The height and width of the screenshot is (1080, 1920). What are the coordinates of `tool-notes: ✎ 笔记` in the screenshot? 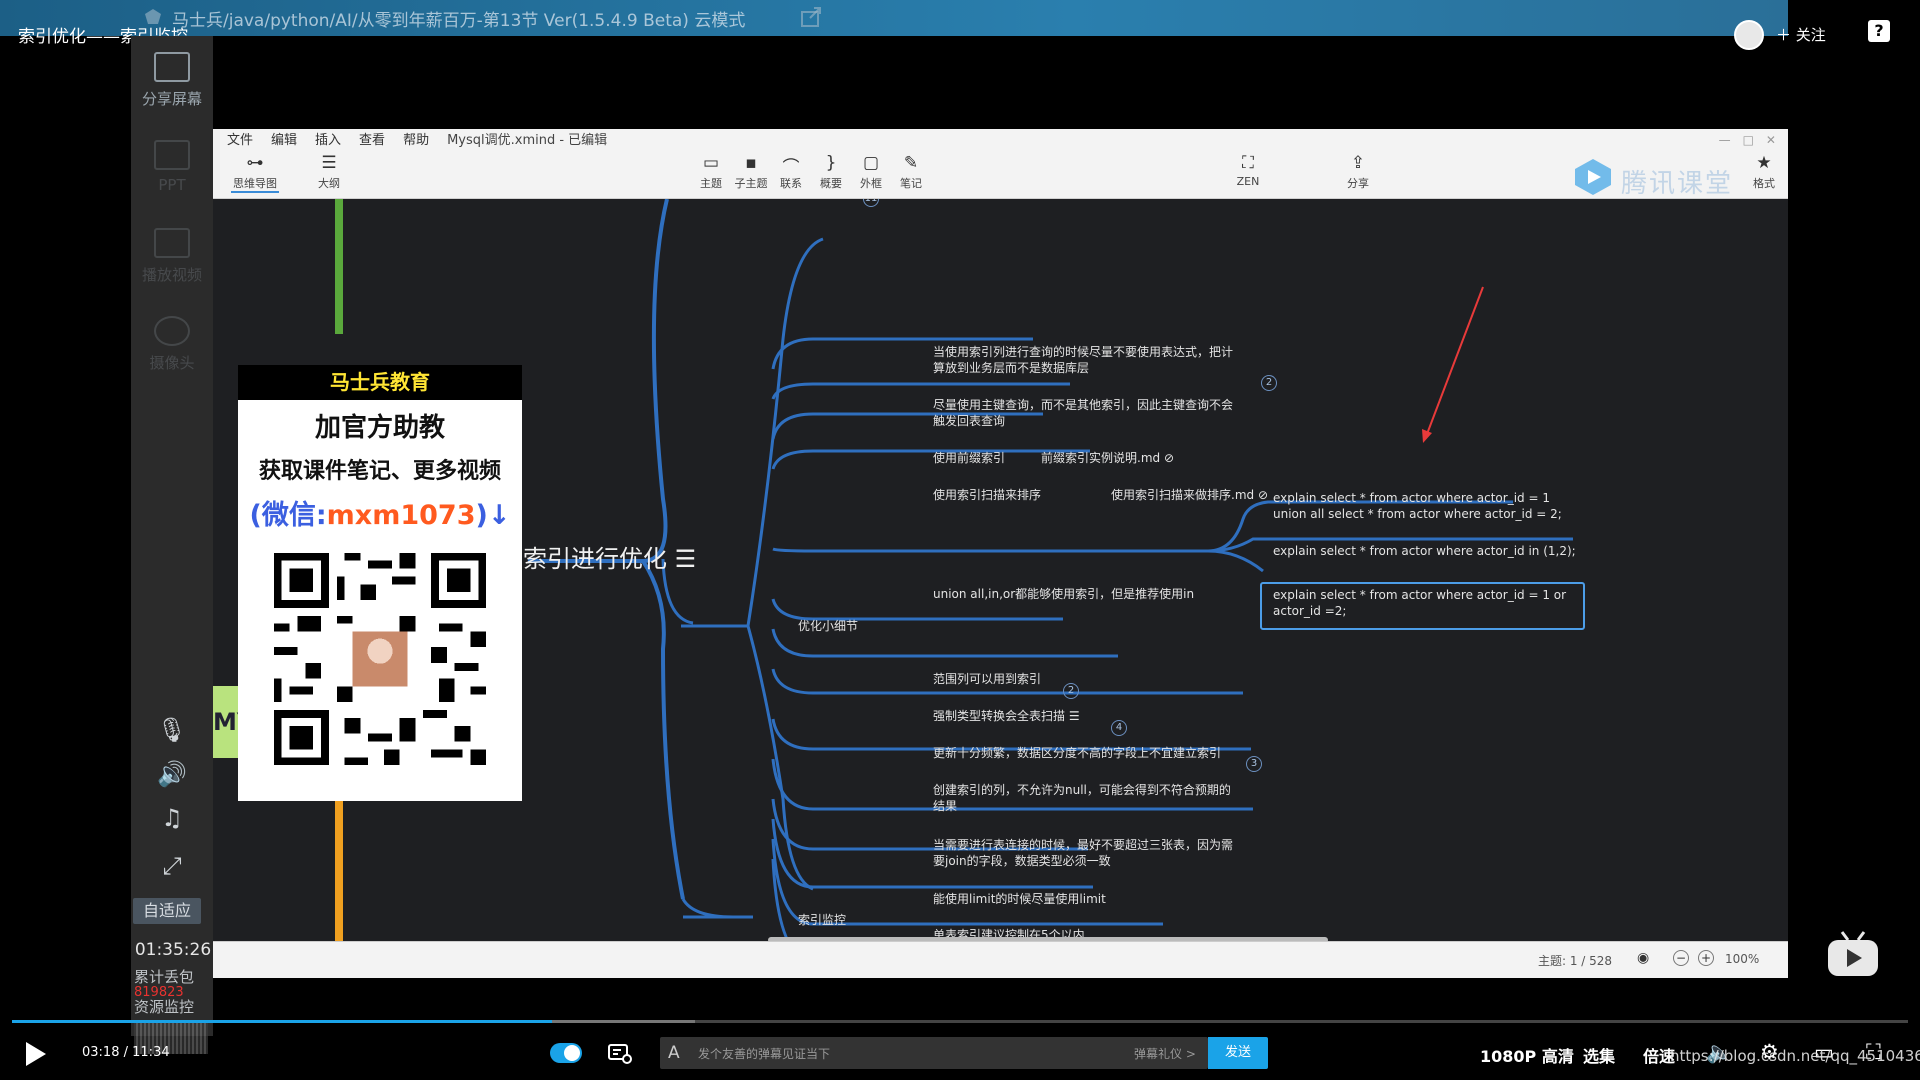 It's located at (911, 172).